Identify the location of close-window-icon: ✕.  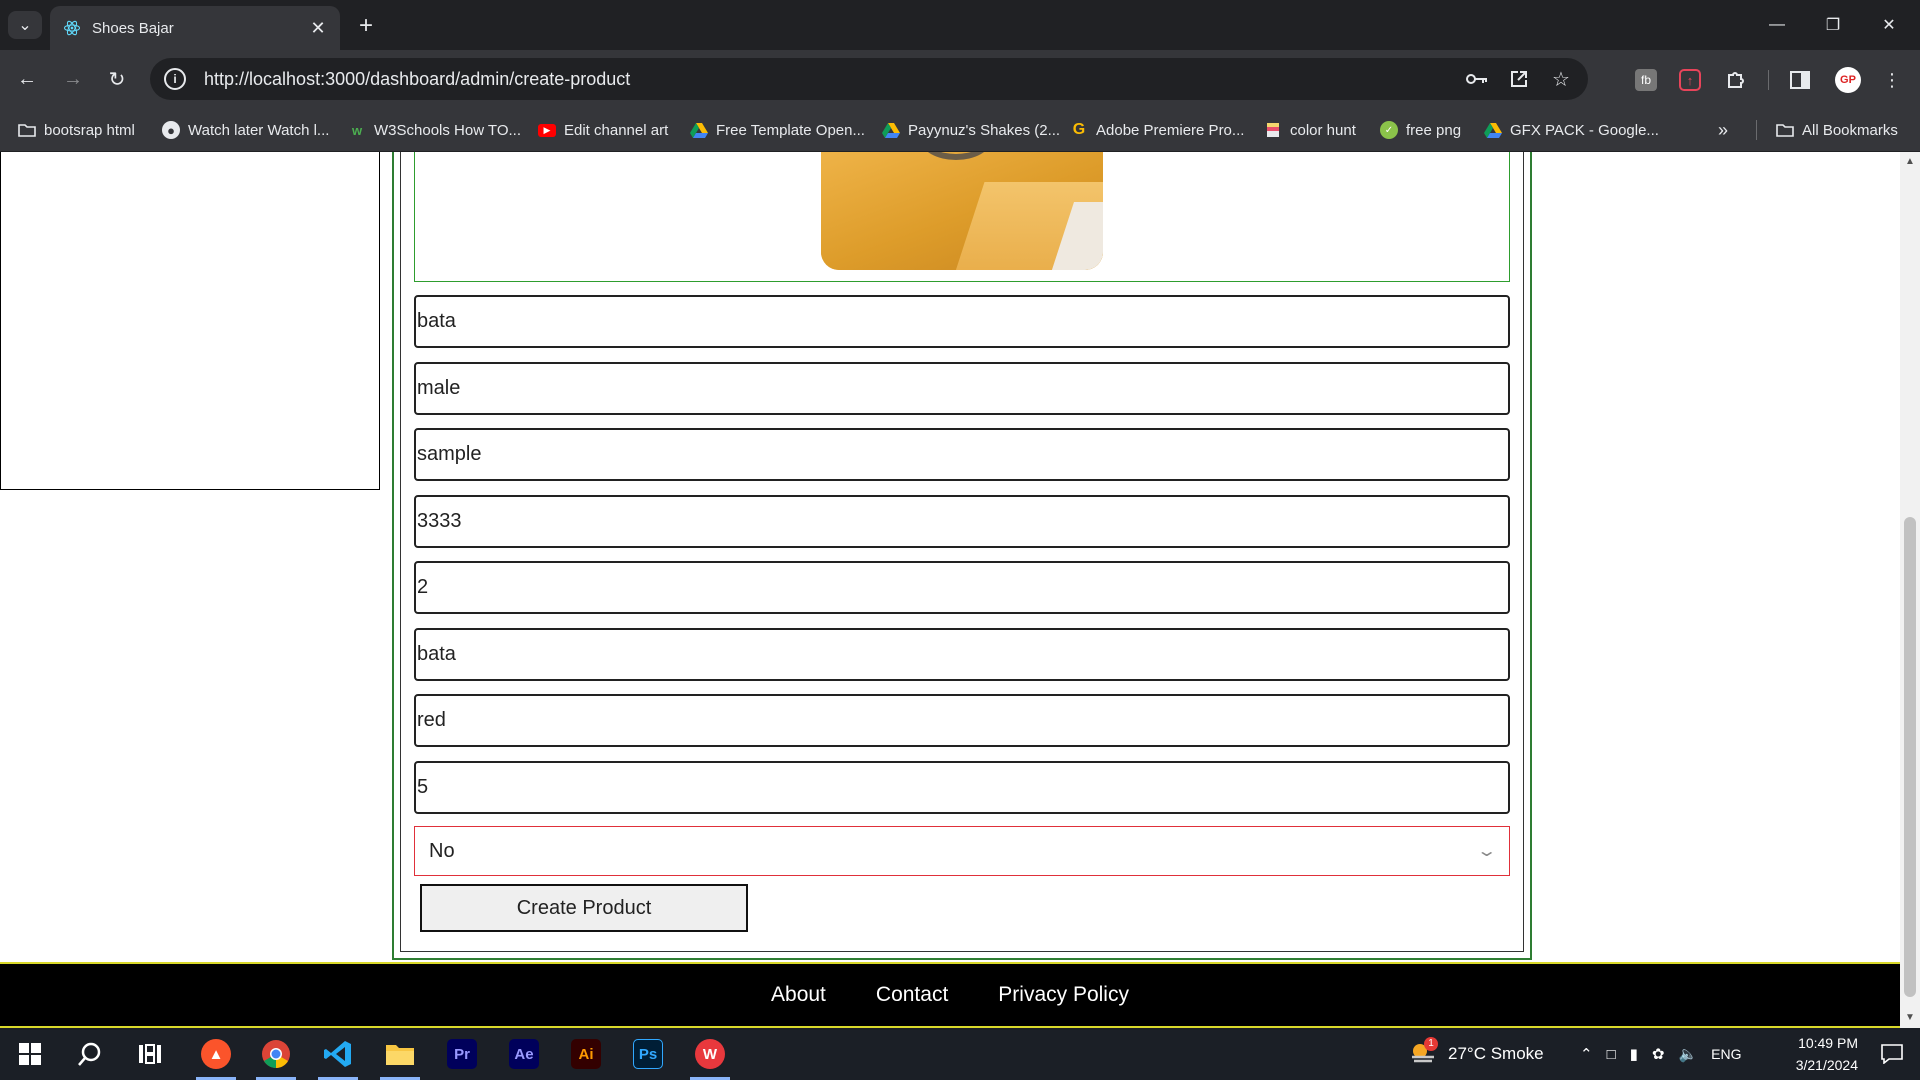
(1889, 25).